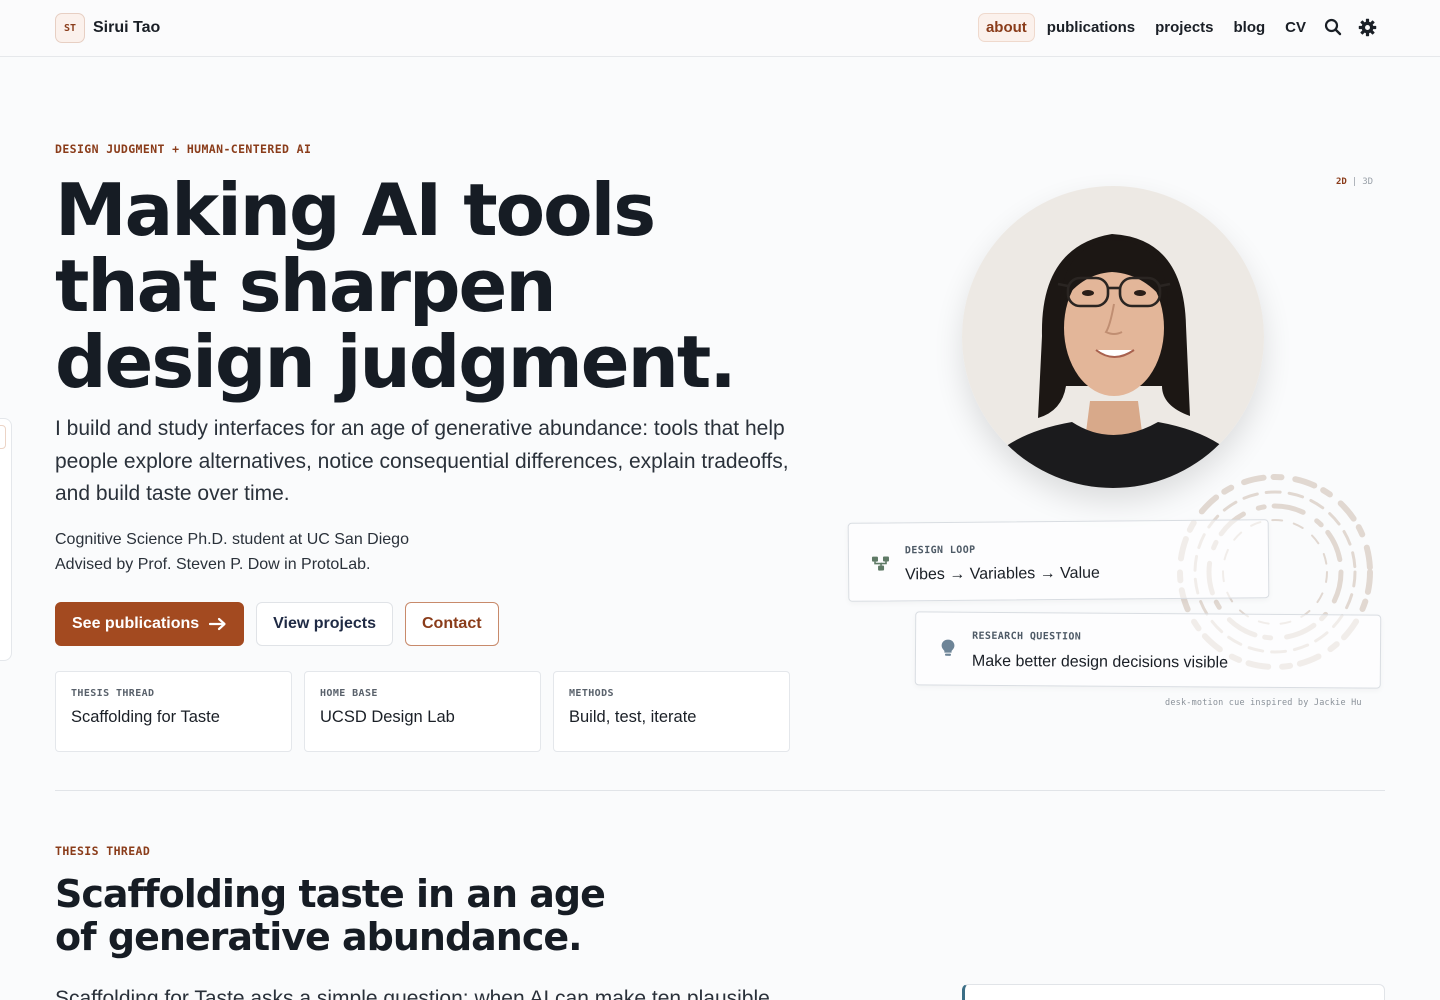 The height and width of the screenshot is (1000, 1440). What do you see at coordinates (324, 624) in the screenshot?
I see `view-projects-button: View projects` at bounding box center [324, 624].